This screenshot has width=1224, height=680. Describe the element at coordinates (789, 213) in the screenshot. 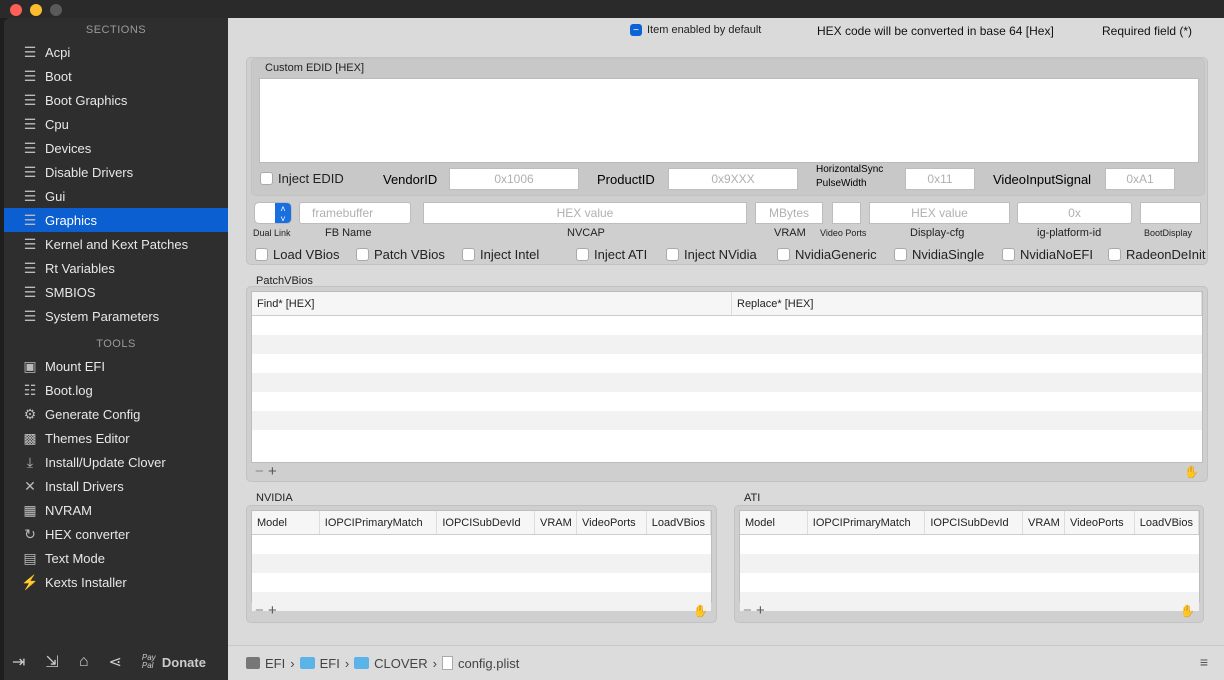

I see `vram-input: MBytes` at that location.